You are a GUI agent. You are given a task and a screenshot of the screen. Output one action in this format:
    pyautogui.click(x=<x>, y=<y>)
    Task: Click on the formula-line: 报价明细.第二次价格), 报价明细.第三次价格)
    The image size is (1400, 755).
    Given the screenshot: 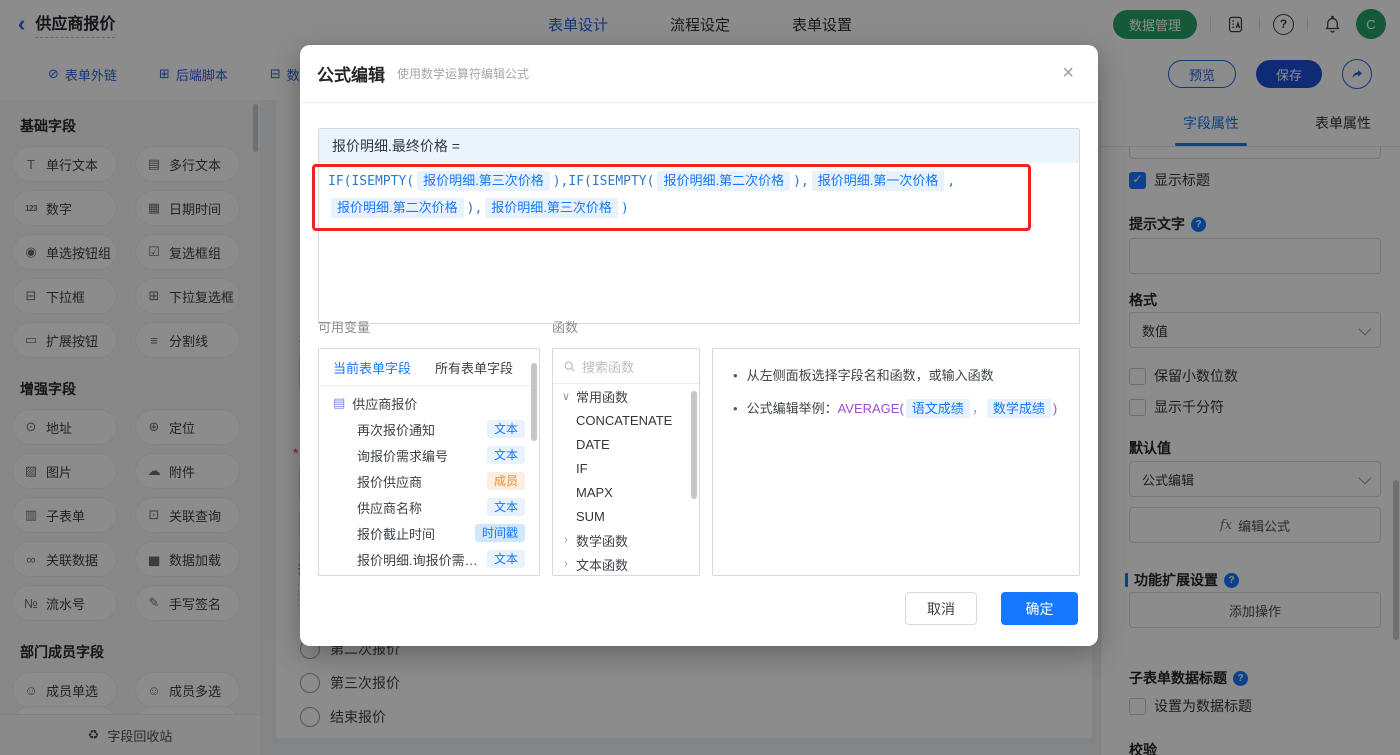 What is the action you would take?
    pyautogui.click(x=699, y=208)
    